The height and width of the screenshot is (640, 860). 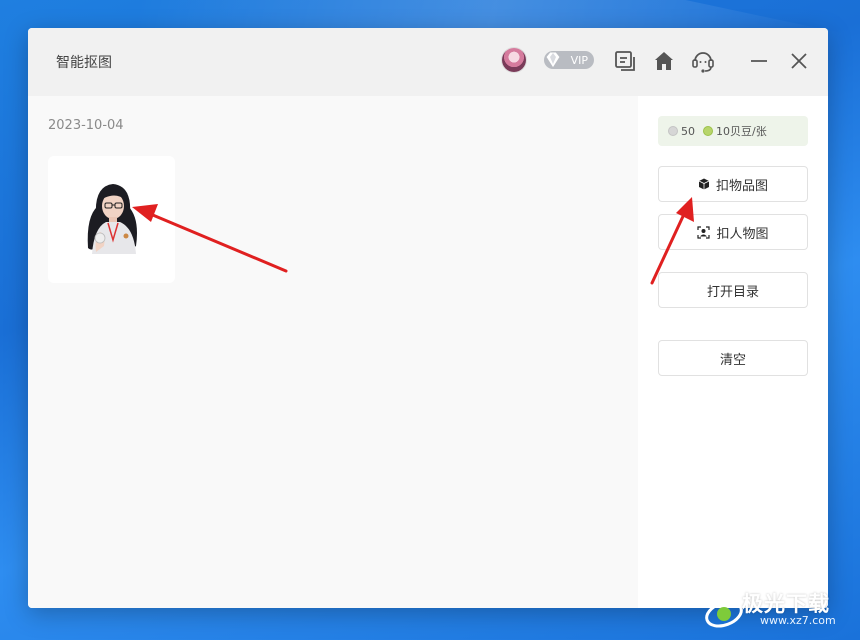 What do you see at coordinates (741, 186) in the screenshot?
I see `cutout-product-label: 扣物品图` at bounding box center [741, 186].